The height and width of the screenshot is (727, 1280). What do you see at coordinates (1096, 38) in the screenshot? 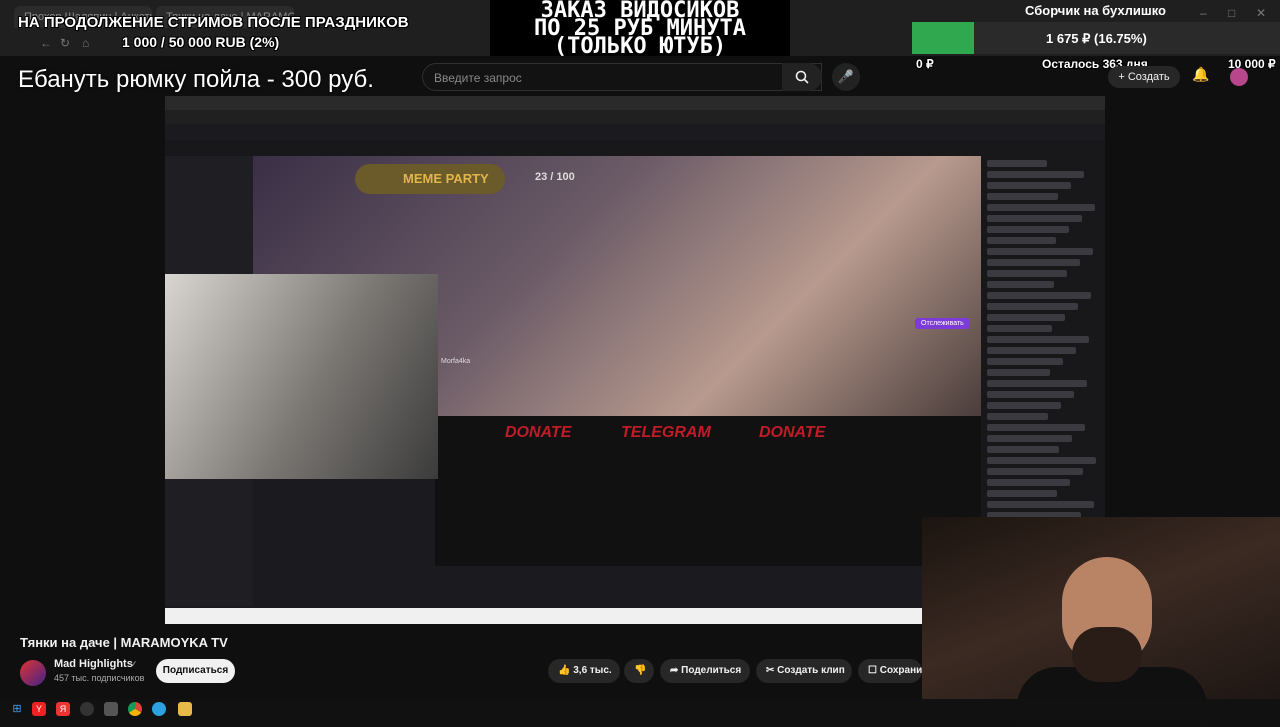
I see `fundraiser-value: 1 675 ₽ (16.75%)` at bounding box center [1096, 38].